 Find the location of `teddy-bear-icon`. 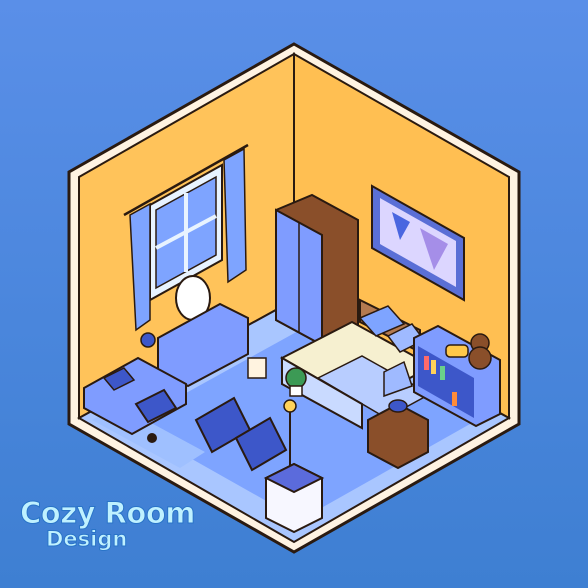

teddy-bear-icon is located at coordinates (480, 351).